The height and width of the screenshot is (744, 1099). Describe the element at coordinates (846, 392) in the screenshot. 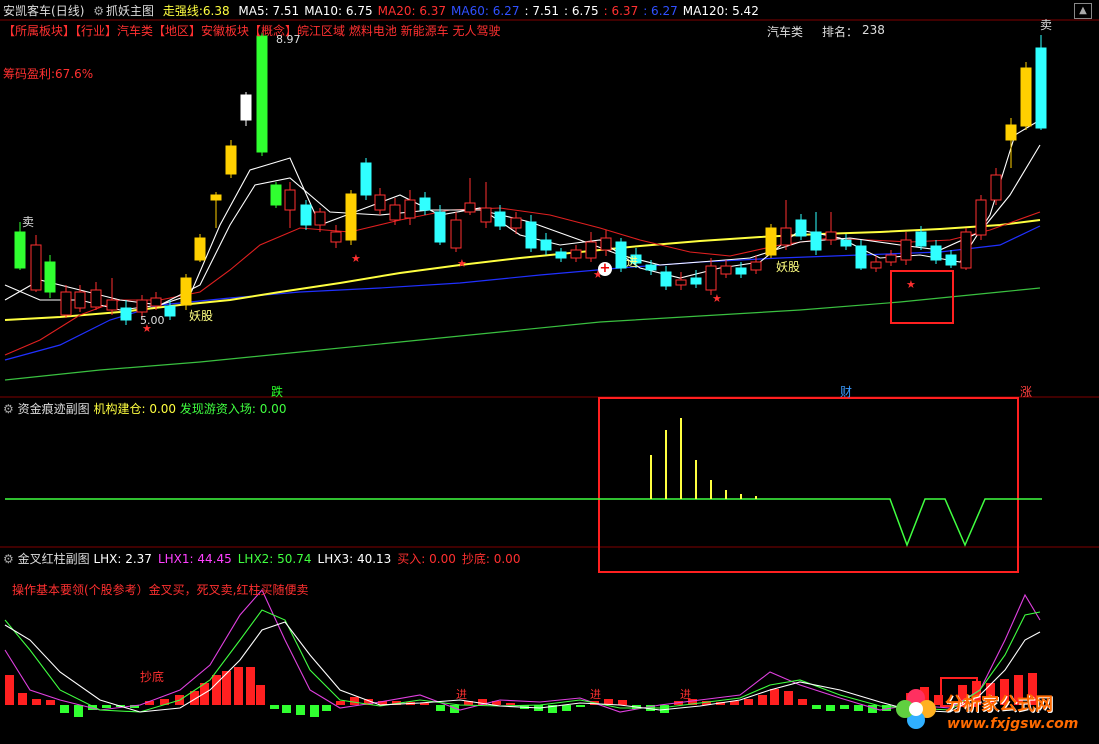

I see `marker-cai: 财` at that location.